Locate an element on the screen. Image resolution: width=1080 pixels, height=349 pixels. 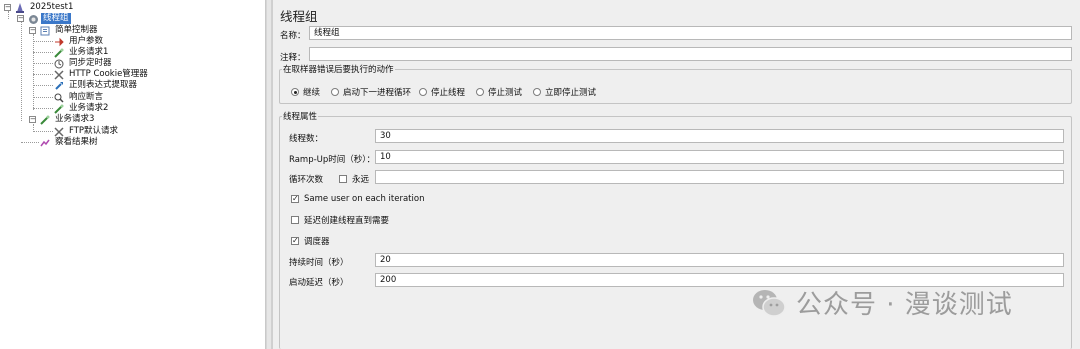
comment-field is located at coordinates (690, 54).